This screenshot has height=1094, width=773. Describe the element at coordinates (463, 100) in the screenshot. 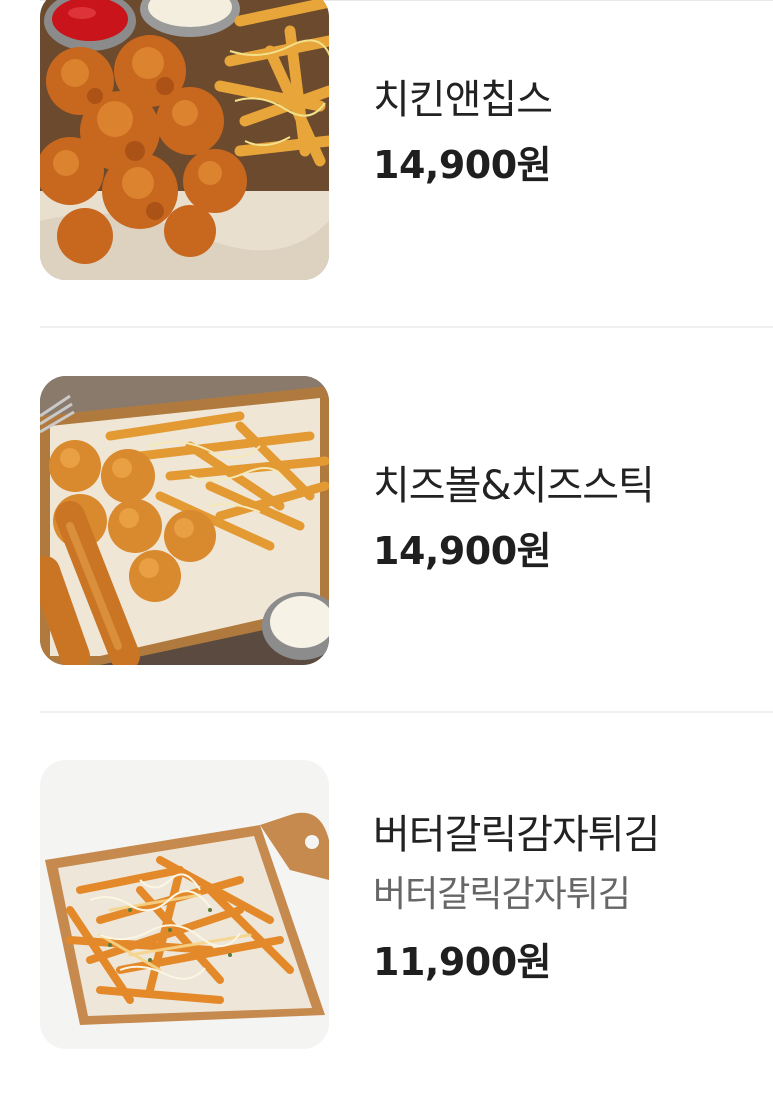

I see `menu-item-name: 치킨앤칩스` at that location.